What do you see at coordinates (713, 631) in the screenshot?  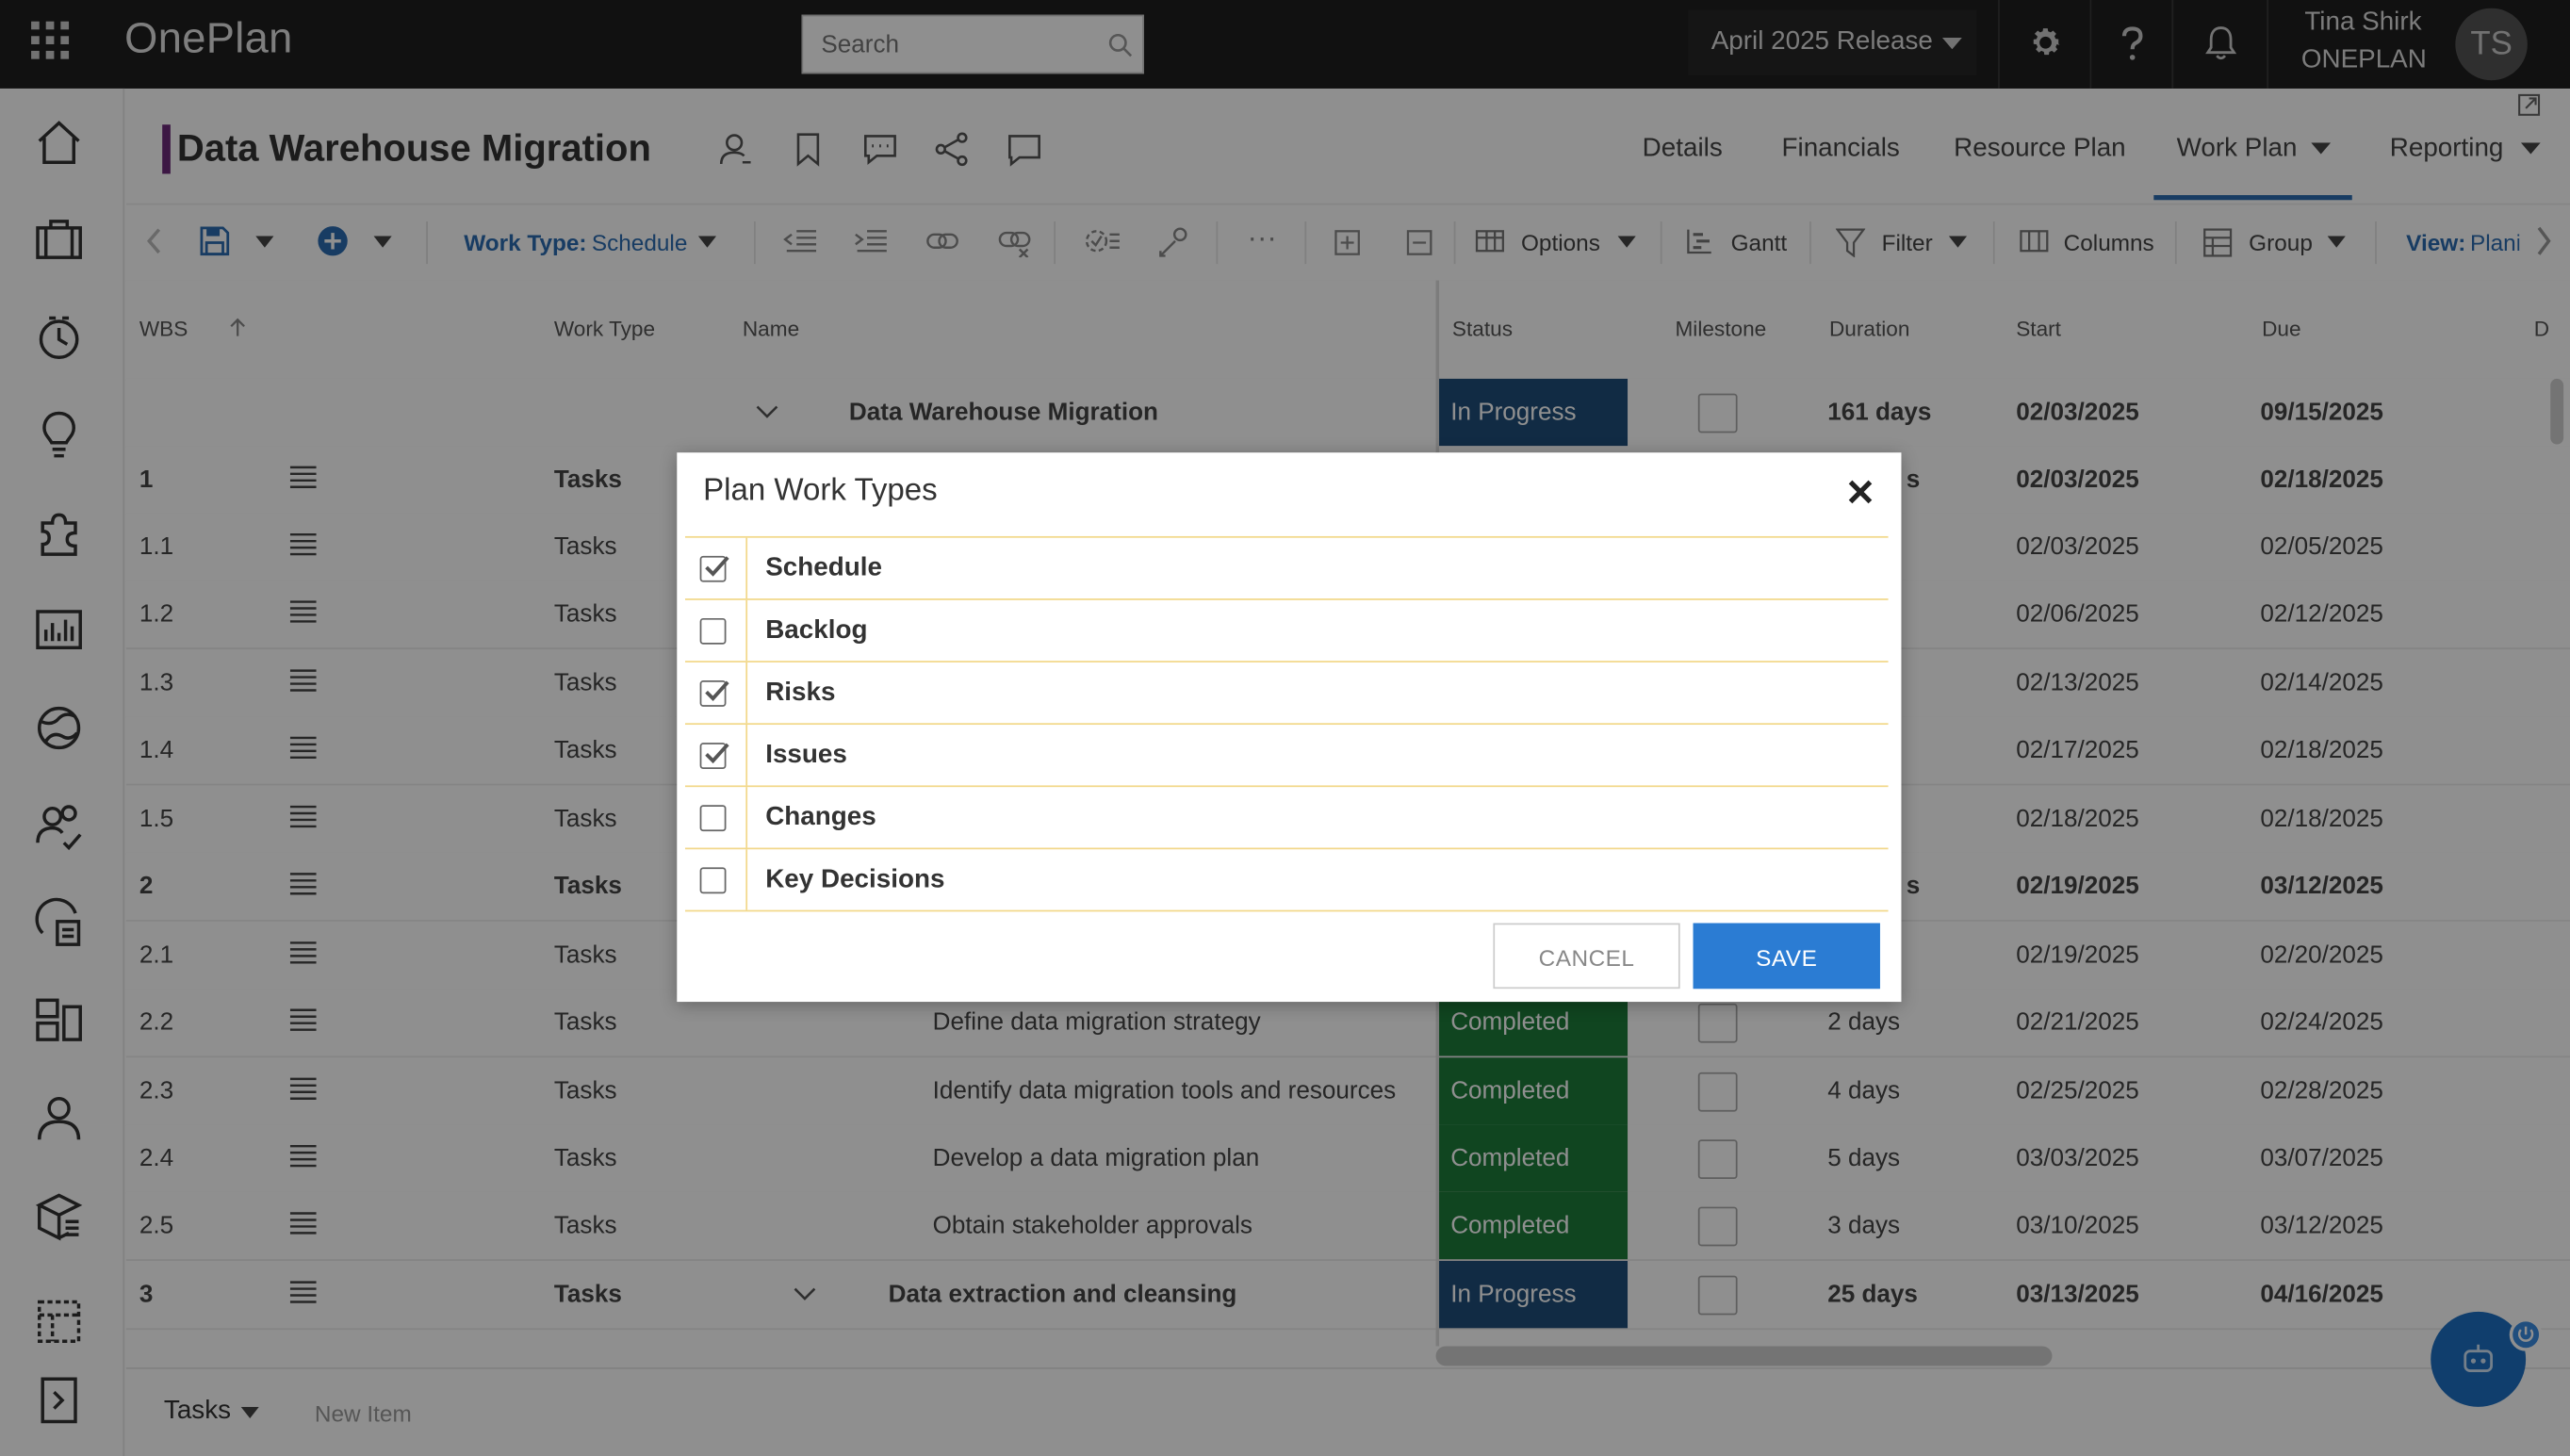 I see `backlog-checkbox` at bounding box center [713, 631].